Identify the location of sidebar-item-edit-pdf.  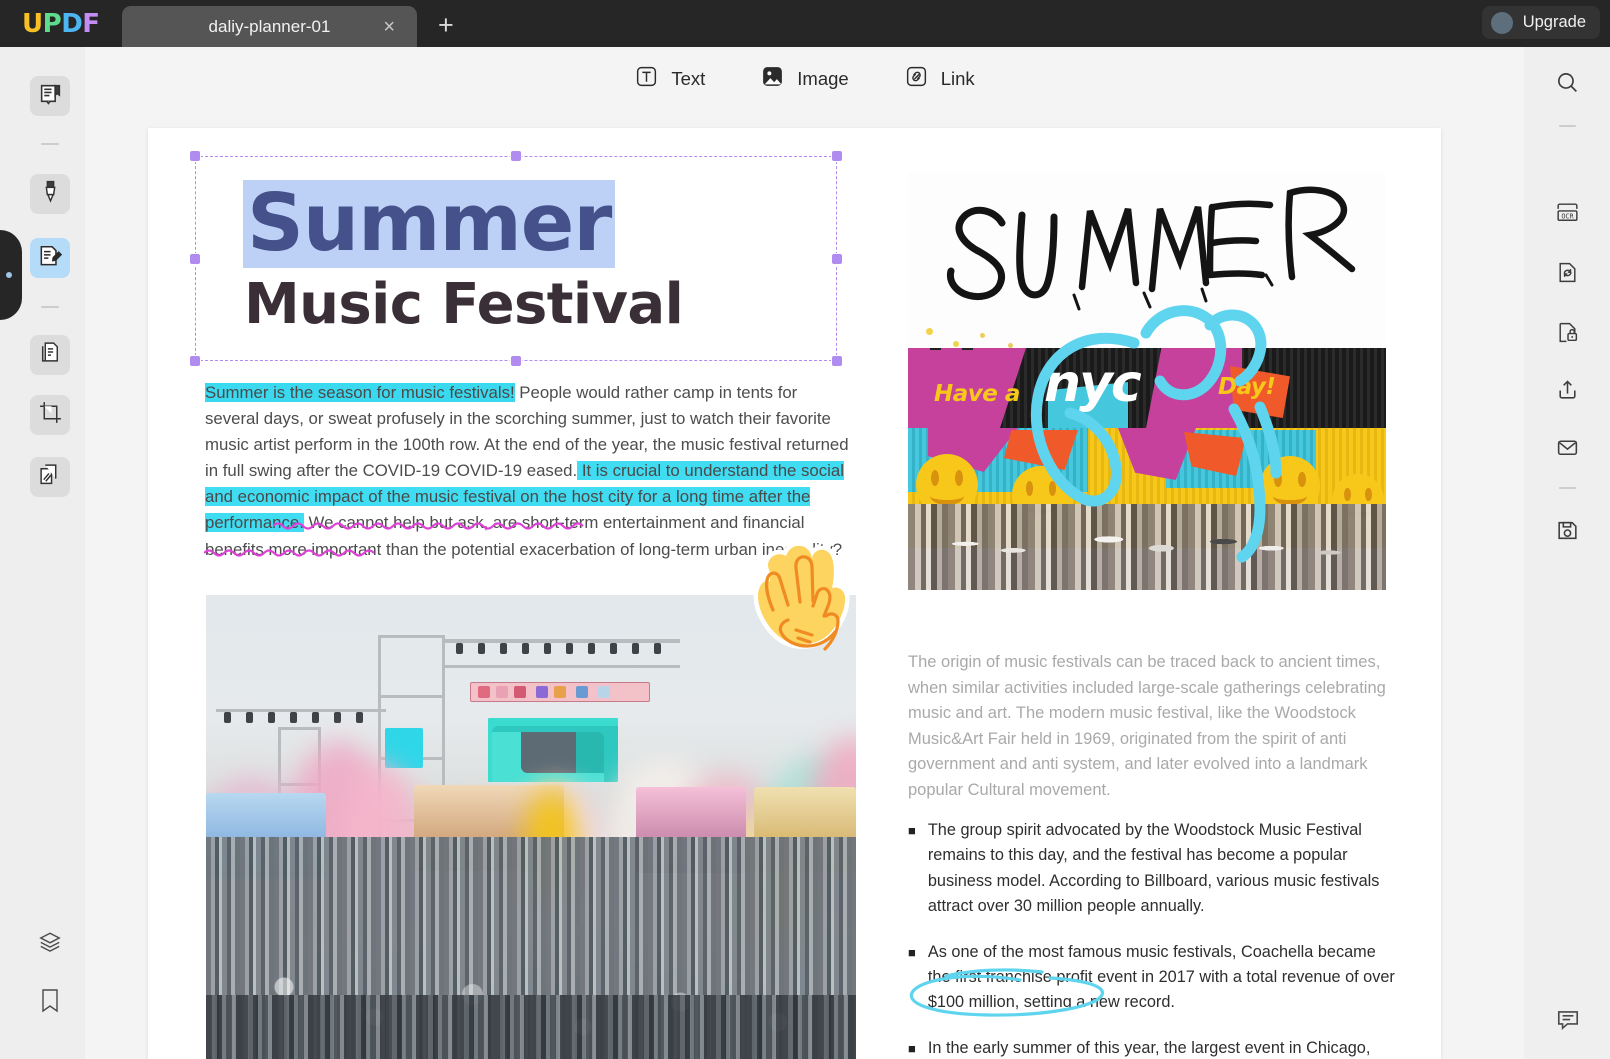
(50, 258).